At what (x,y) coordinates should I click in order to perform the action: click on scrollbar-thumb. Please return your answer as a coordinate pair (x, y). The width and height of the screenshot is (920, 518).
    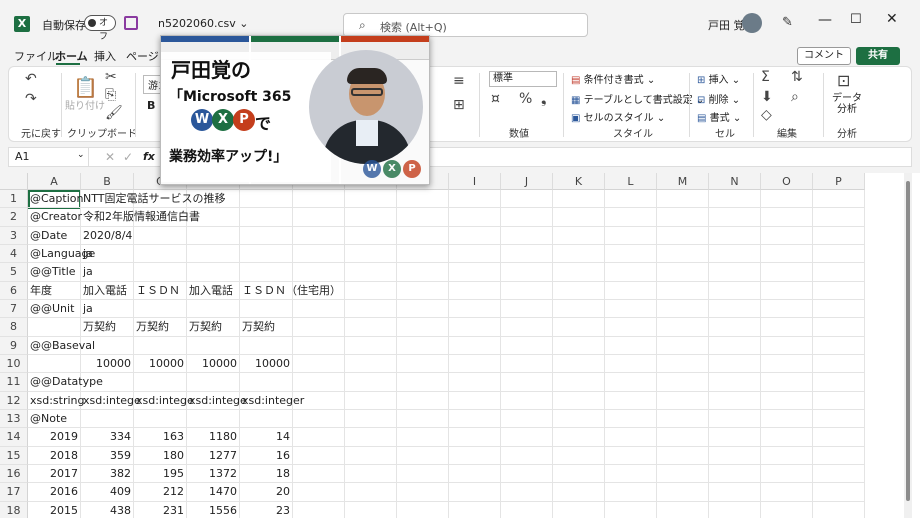
    Looking at the image, I should click on (908, 341).